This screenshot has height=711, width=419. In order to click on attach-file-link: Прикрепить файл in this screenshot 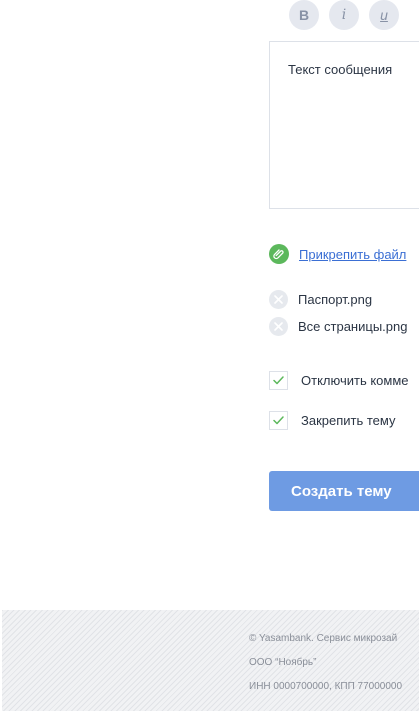, I will do `click(337, 254)`.